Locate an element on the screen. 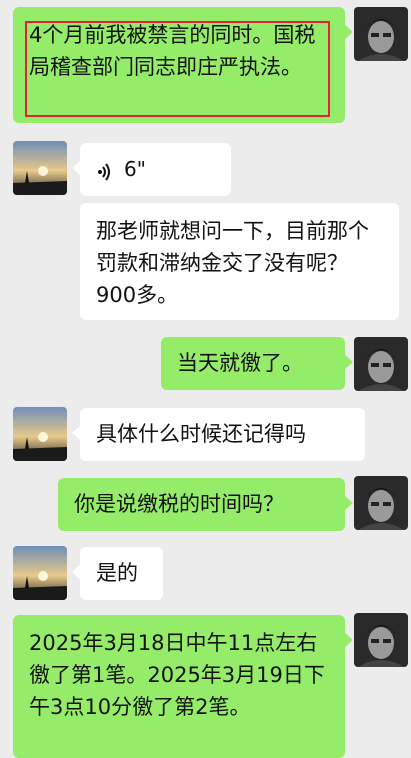 The image size is (411, 758). message-text: 你是说缴税的时间吗？ is located at coordinates (179, 504).